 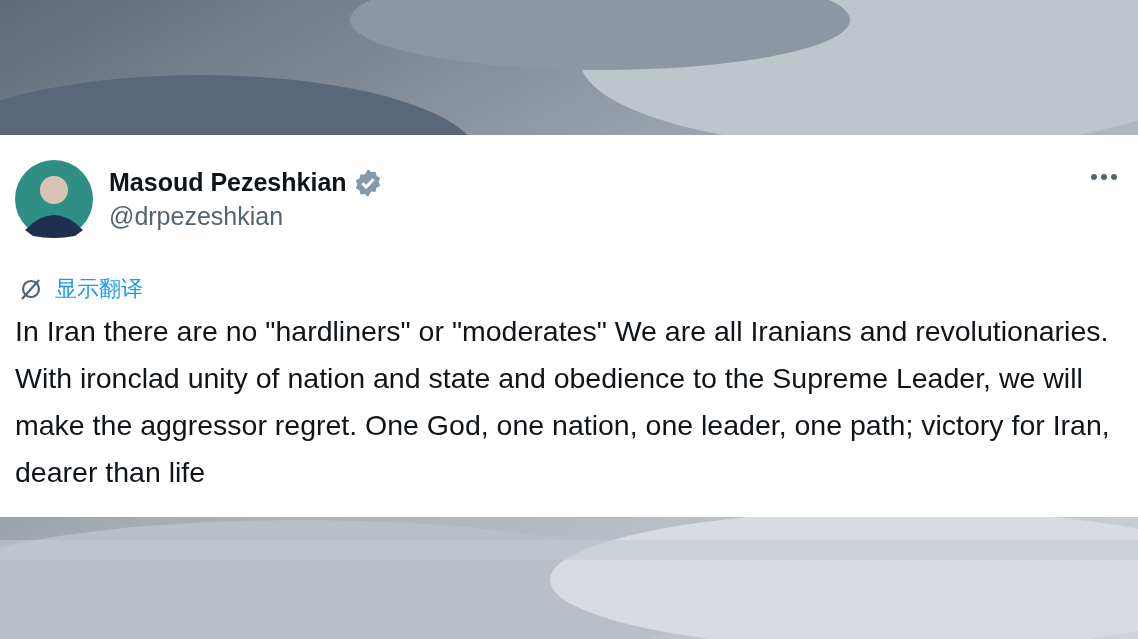 I want to click on translate-icon, so click(x=31, y=289).